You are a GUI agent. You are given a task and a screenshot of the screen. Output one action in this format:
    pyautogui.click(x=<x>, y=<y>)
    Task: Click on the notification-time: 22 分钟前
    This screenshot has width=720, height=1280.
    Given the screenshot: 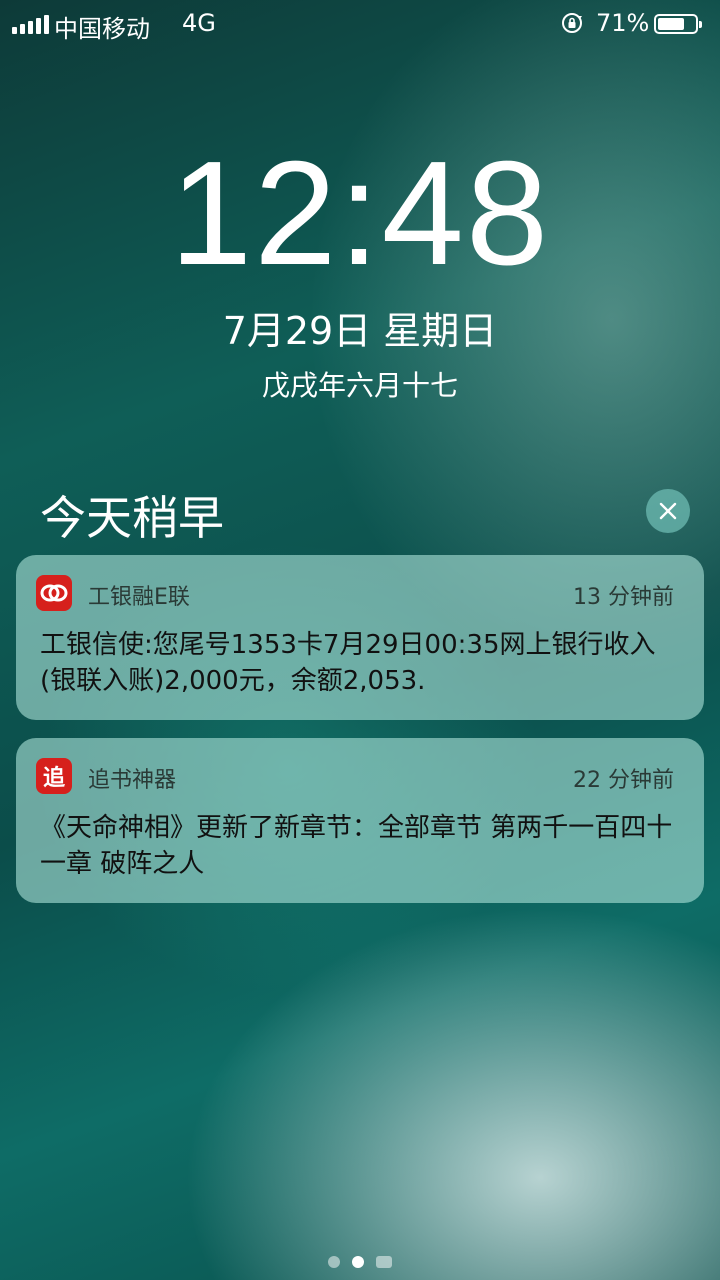 What is the action you would take?
    pyautogui.click(x=623, y=780)
    